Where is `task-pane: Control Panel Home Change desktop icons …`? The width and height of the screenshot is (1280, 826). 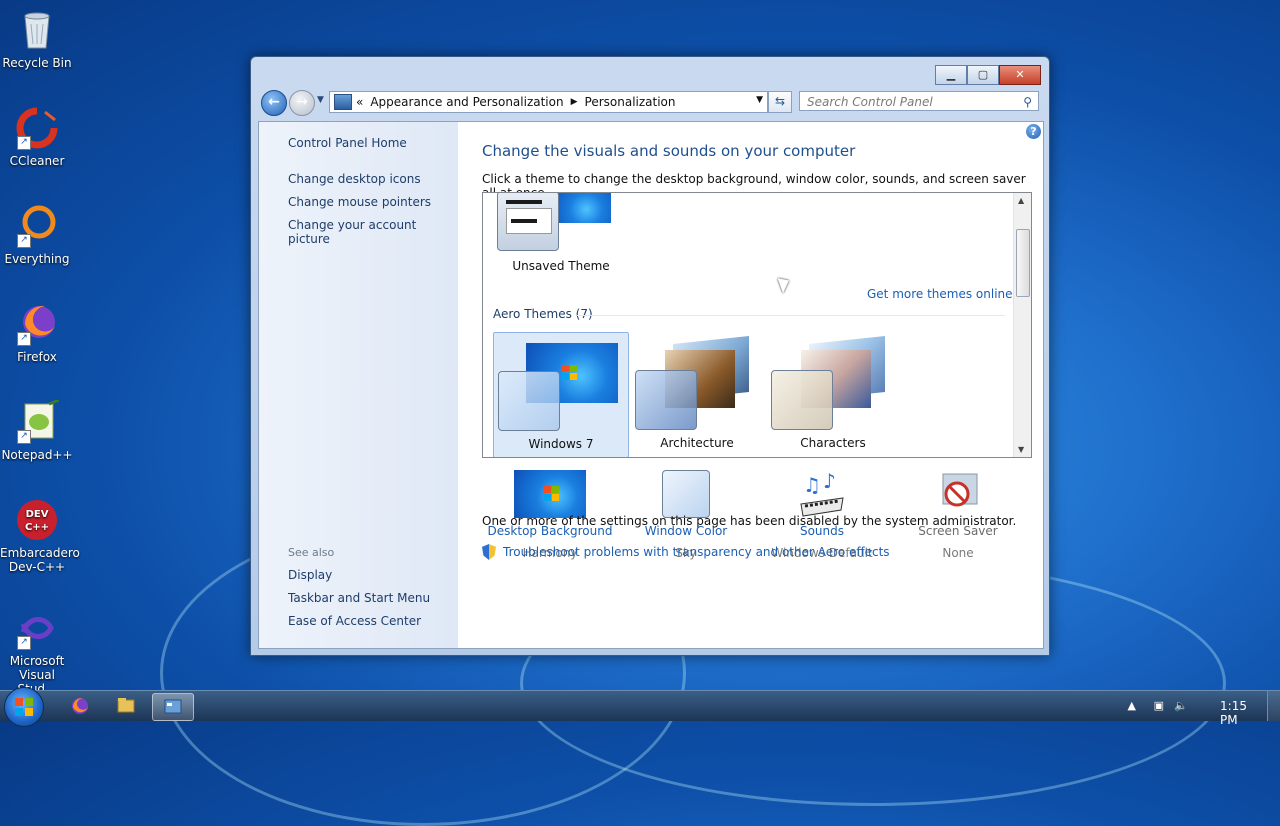
task-pane: Control Panel Home Change desktop icons … is located at coordinates (358, 385).